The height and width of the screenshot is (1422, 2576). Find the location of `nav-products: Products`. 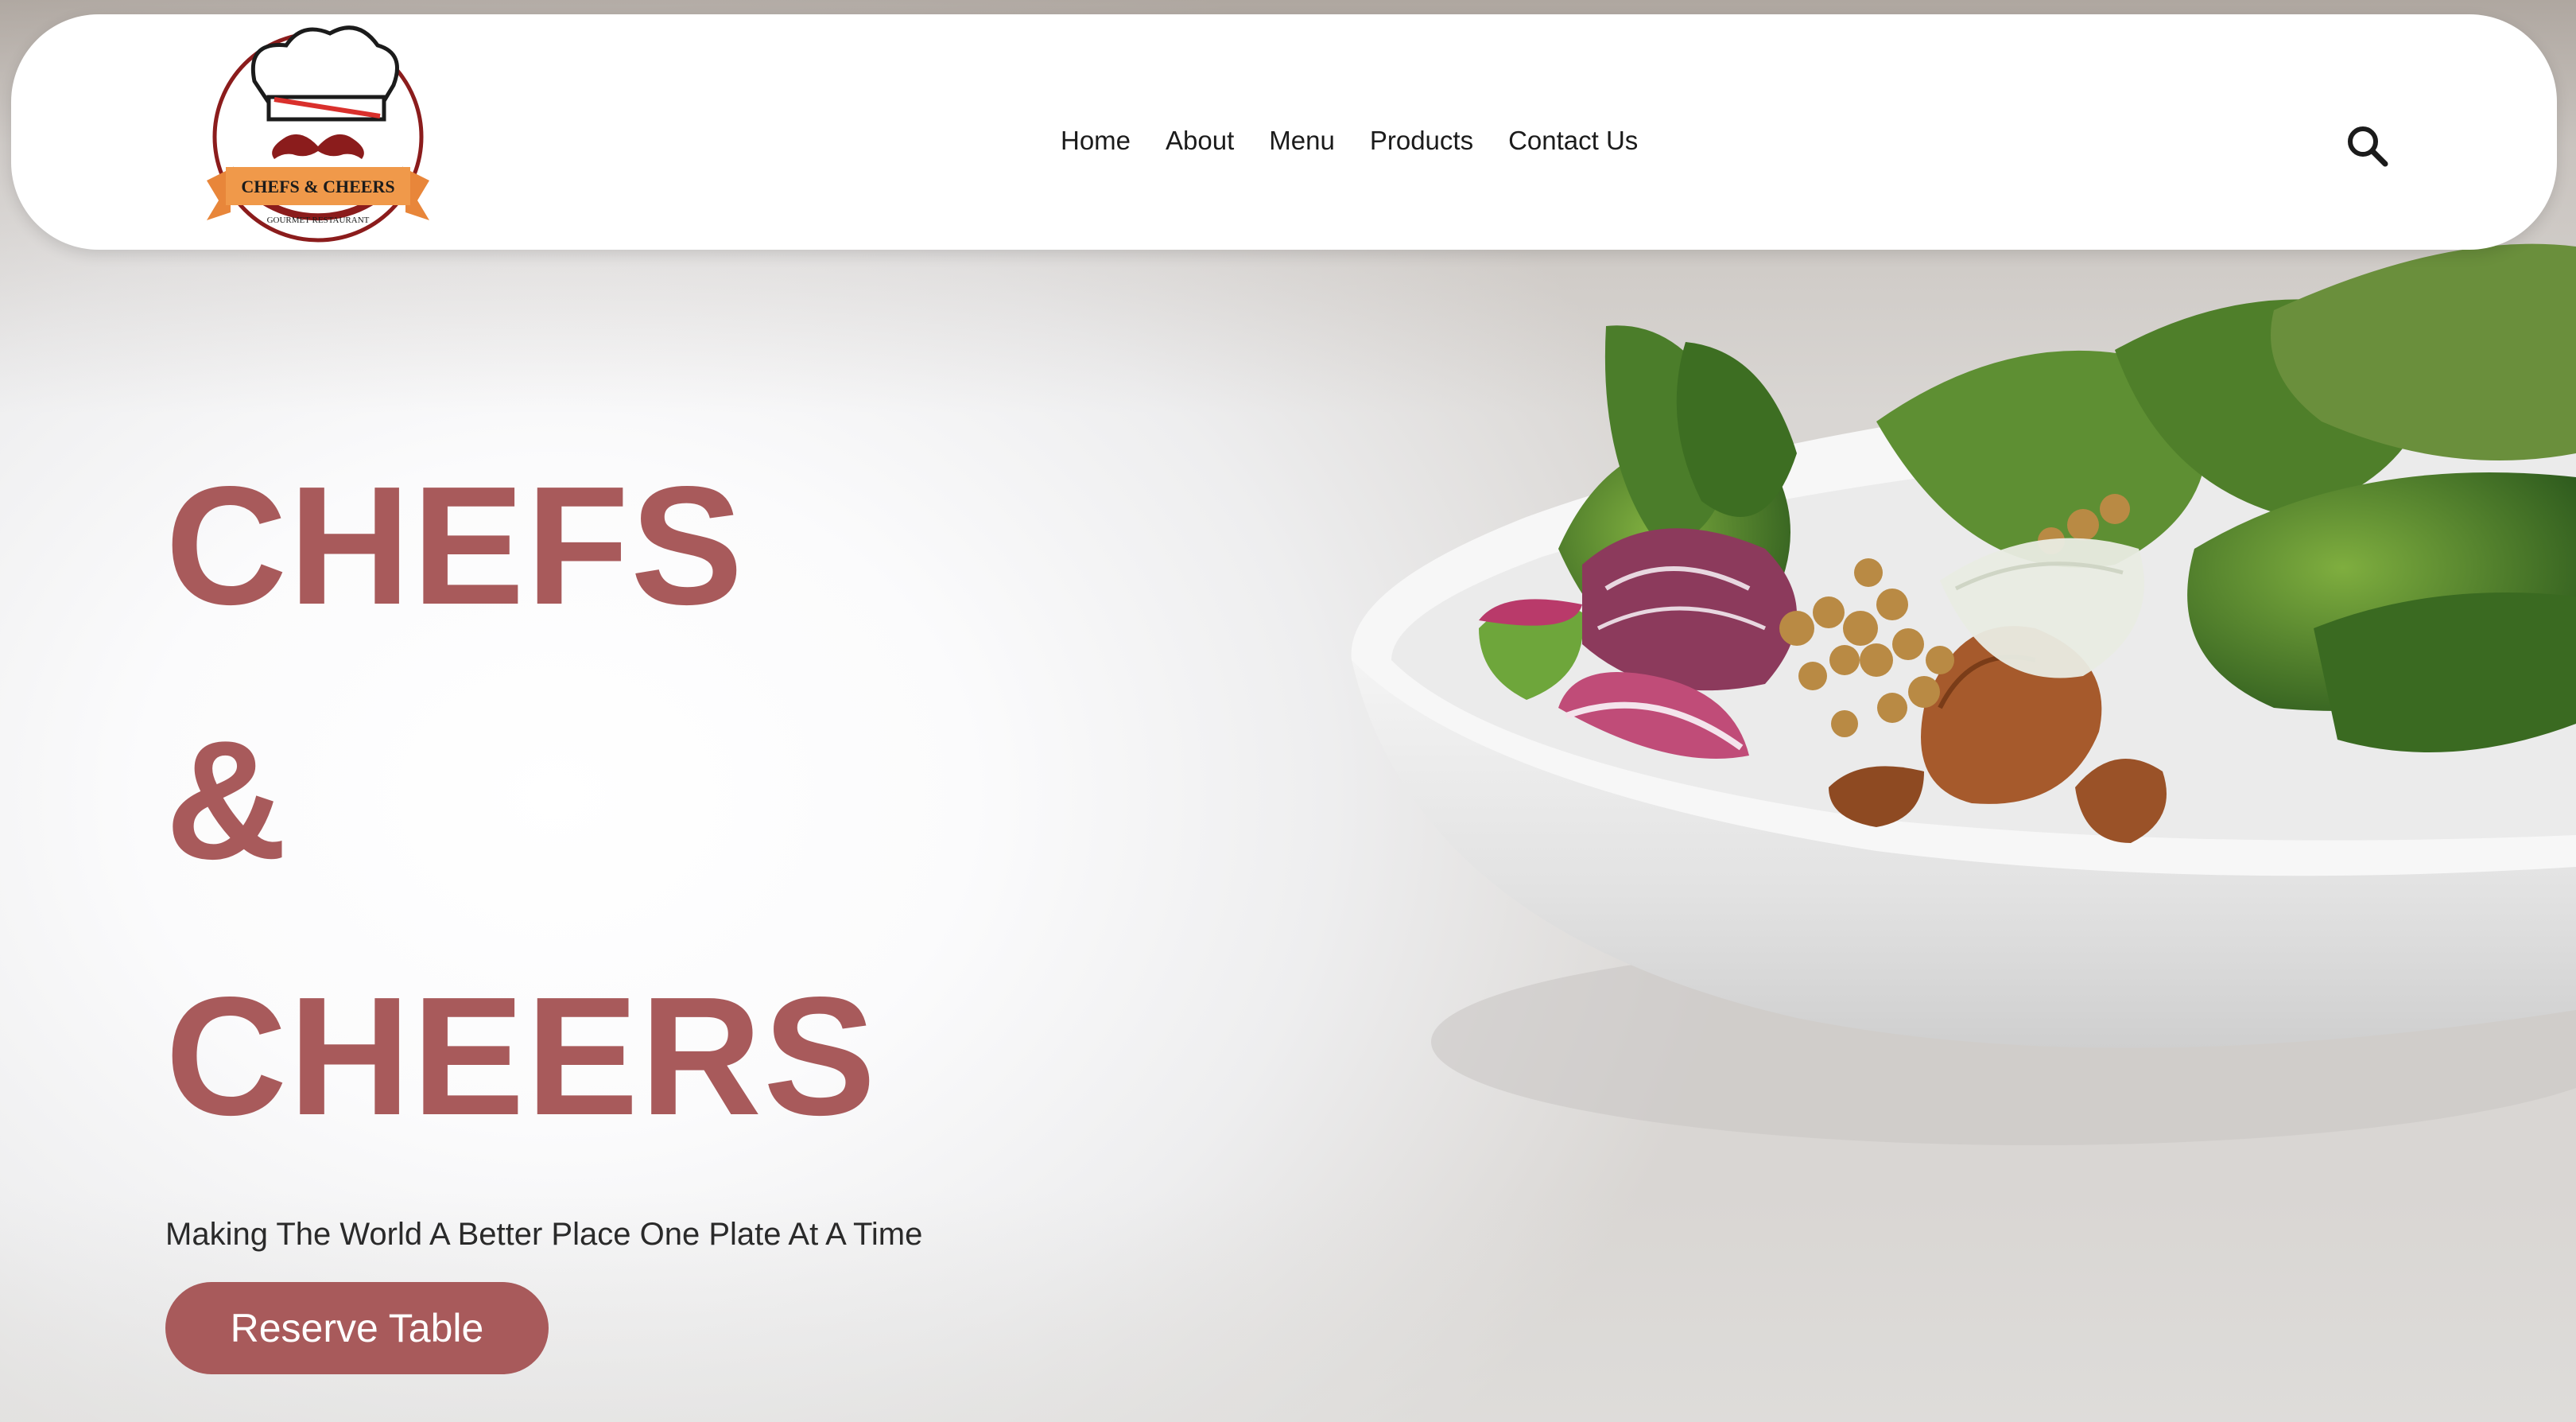

nav-products: Products is located at coordinates (1421, 141).